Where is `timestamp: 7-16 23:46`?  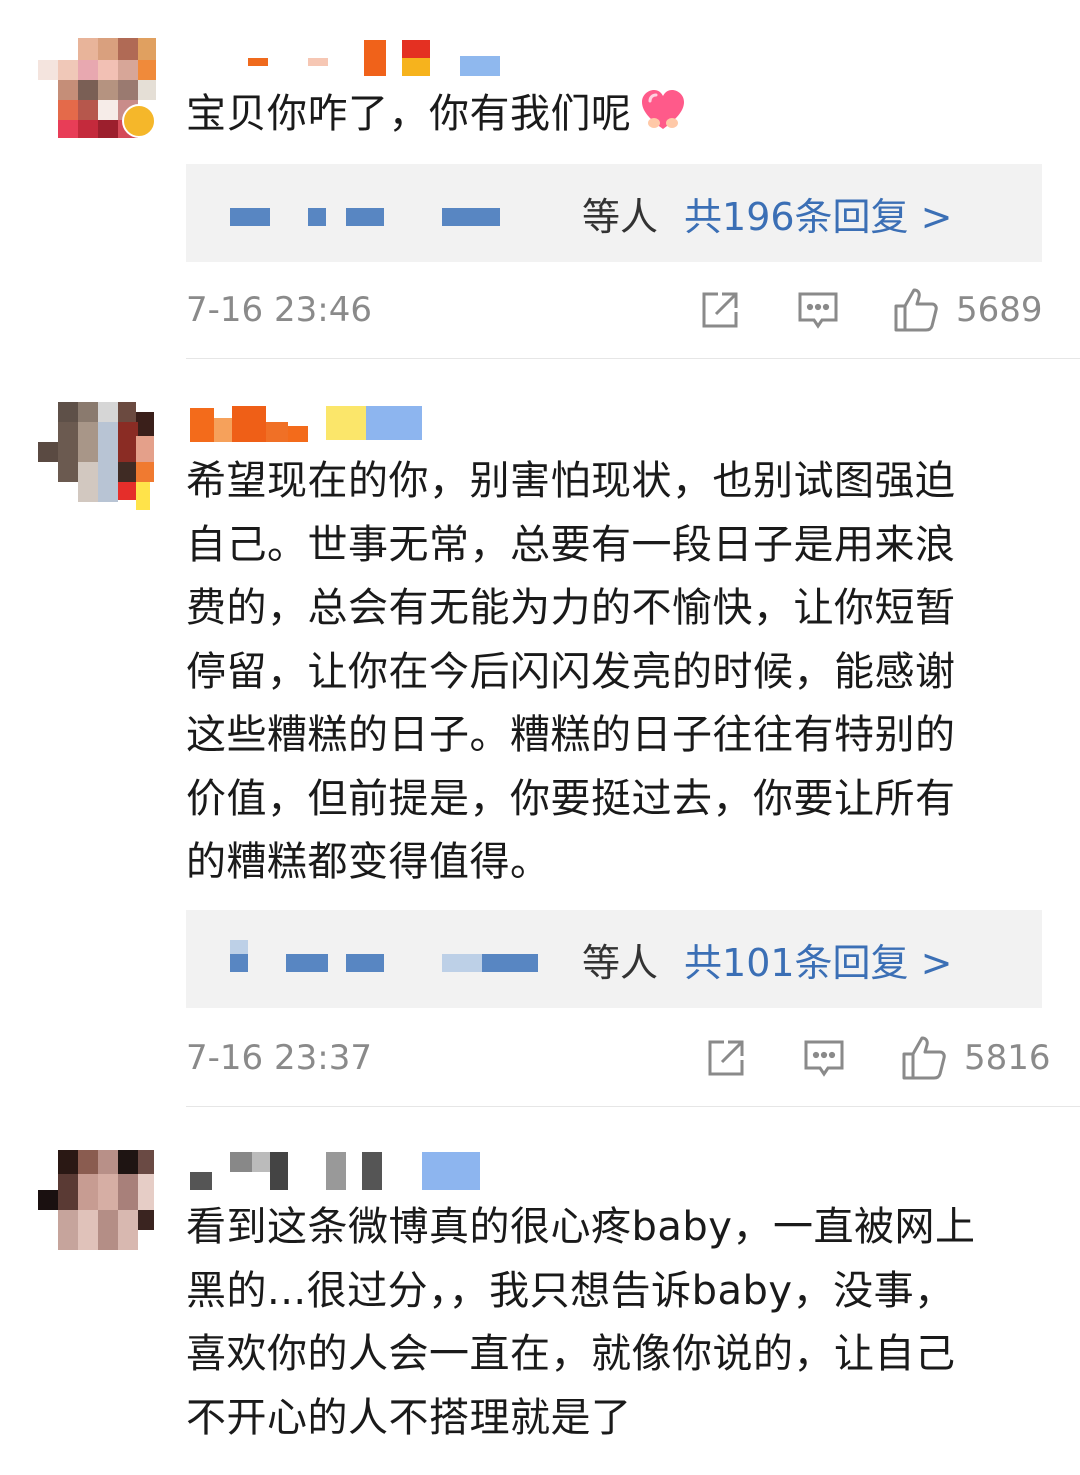 timestamp: 7-16 23:46 is located at coordinates (279, 310).